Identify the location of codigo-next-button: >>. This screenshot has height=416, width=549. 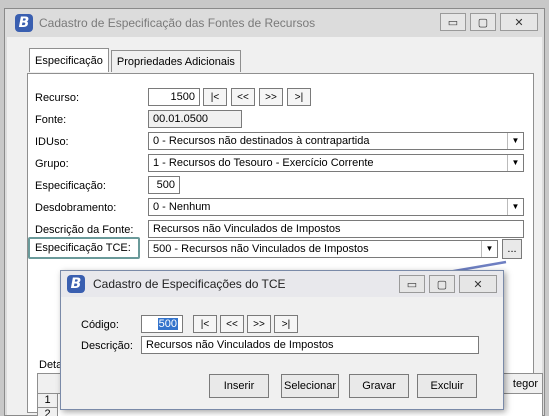
(259, 324).